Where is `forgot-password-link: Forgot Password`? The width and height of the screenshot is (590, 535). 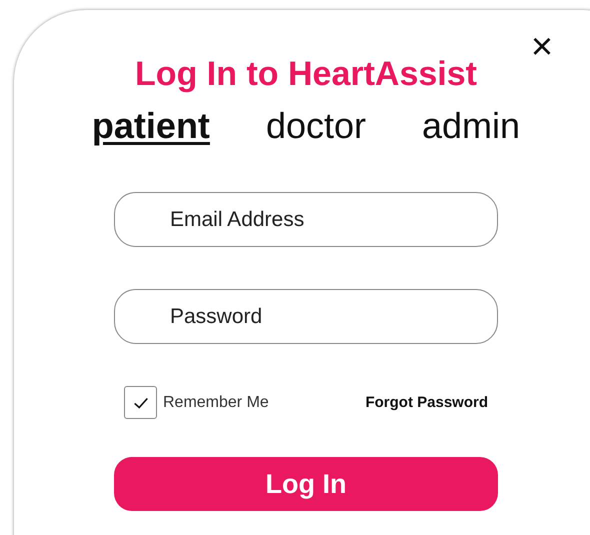 forgot-password-link: Forgot Password is located at coordinates (426, 402).